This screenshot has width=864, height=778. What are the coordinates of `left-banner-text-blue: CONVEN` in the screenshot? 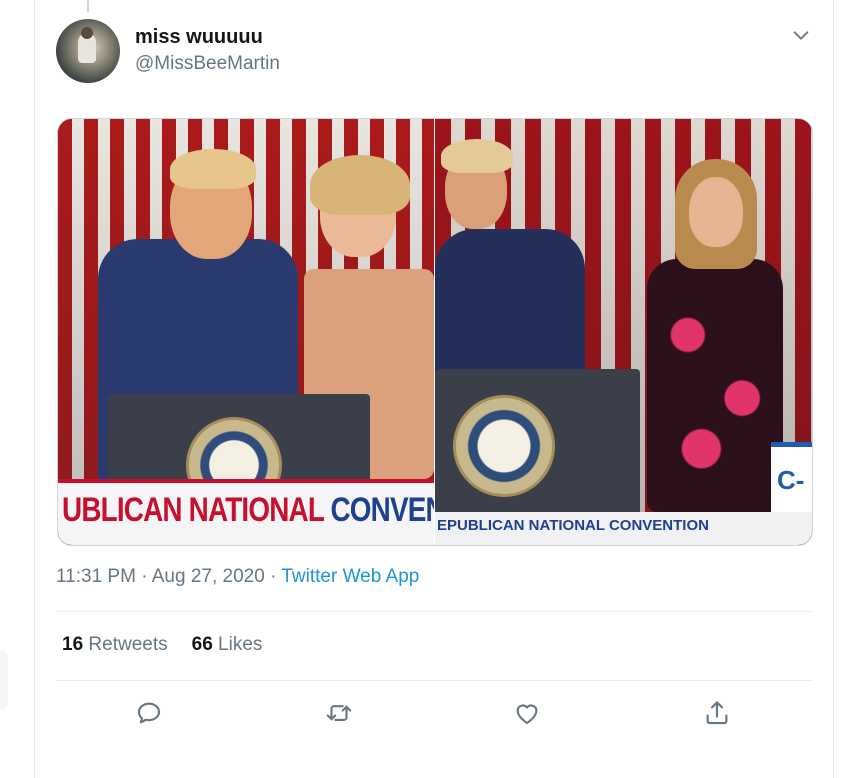 It's located at (382, 510).